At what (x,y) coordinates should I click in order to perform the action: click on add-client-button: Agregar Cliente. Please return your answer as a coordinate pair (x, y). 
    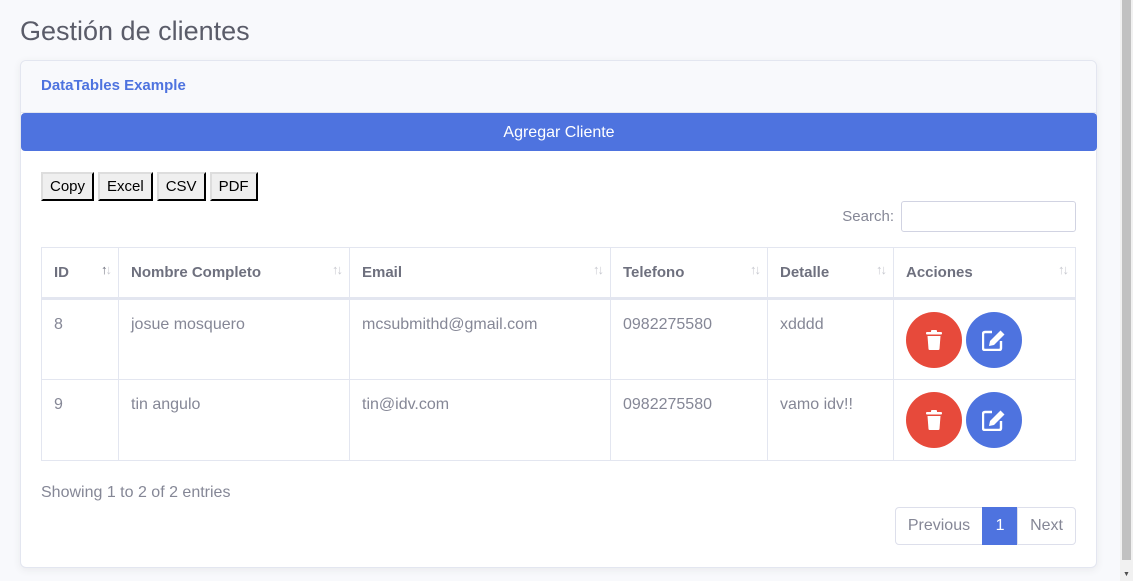
    Looking at the image, I should click on (559, 132).